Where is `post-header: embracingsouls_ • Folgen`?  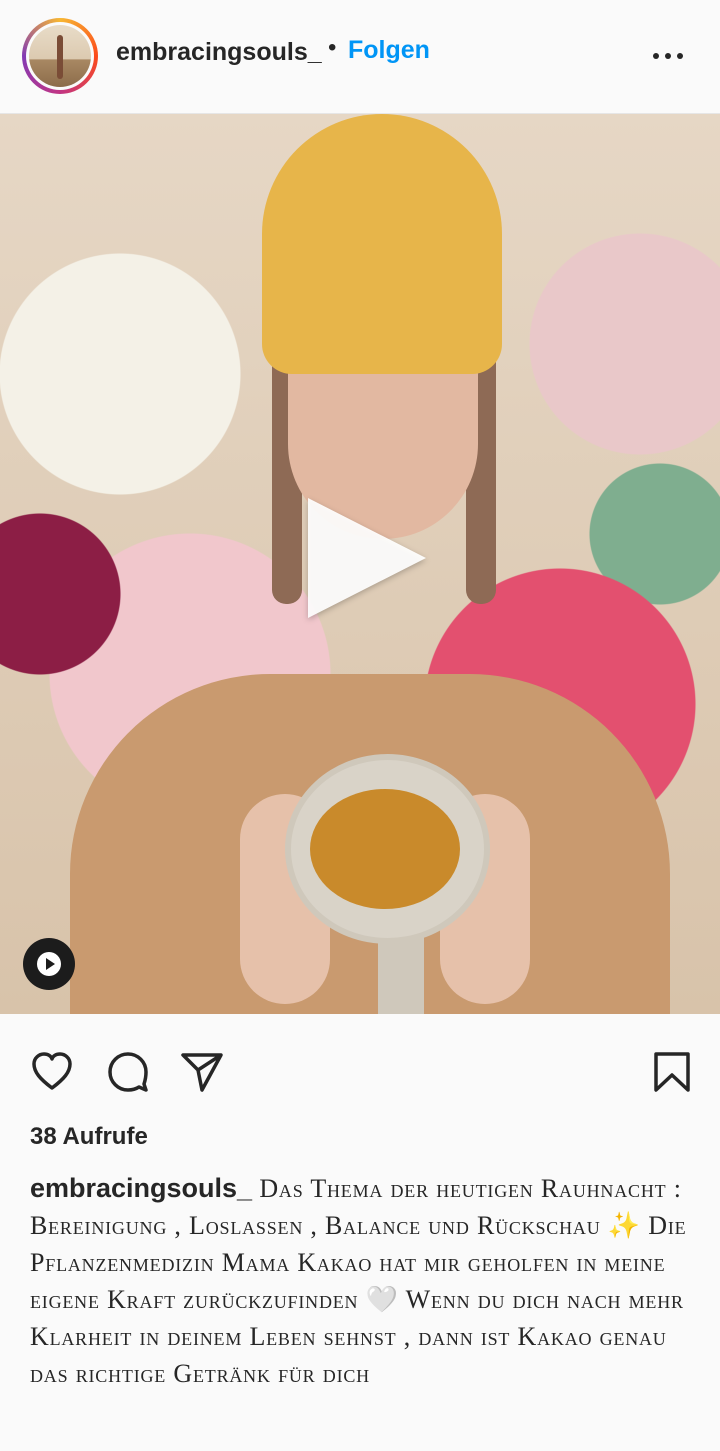
post-header: embracingsouls_ • Folgen is located at coordinates (360, 57).